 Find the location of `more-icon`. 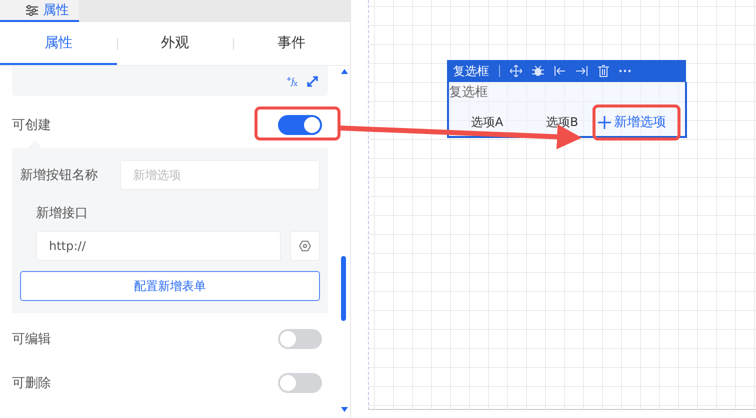

more-icon is located at coordinates (625, 71).